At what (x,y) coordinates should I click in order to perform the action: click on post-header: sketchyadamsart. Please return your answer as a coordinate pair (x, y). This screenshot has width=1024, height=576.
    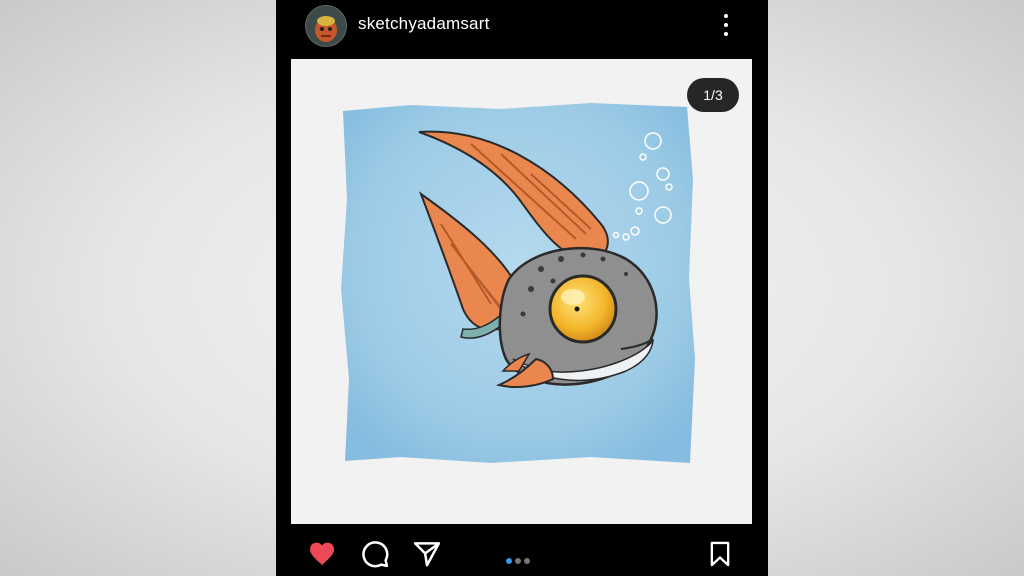
    Looking at the image, I should click on (522, 25).